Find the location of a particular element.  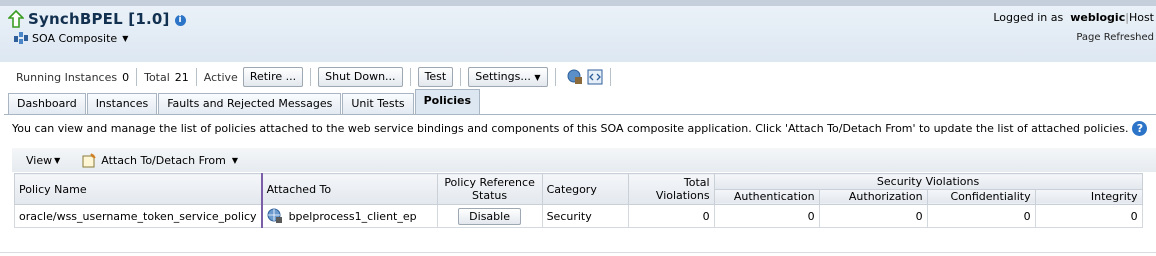

col-group-security-violations: Security Violations is located at coordinates (928, 181).